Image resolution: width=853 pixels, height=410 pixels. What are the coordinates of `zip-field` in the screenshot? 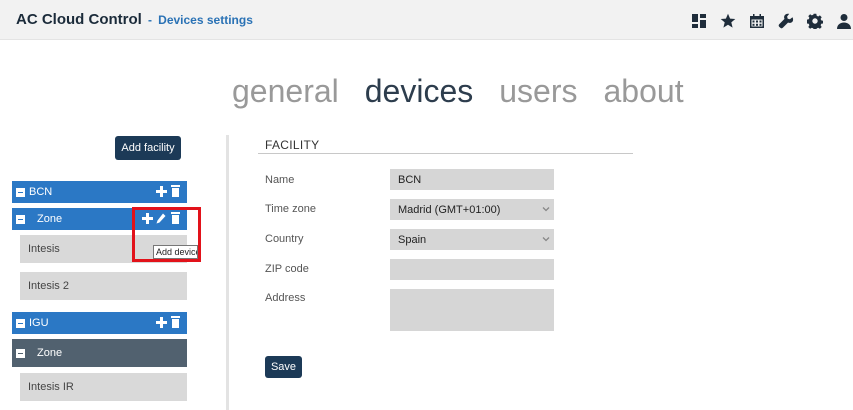 It's located at (472, 269).